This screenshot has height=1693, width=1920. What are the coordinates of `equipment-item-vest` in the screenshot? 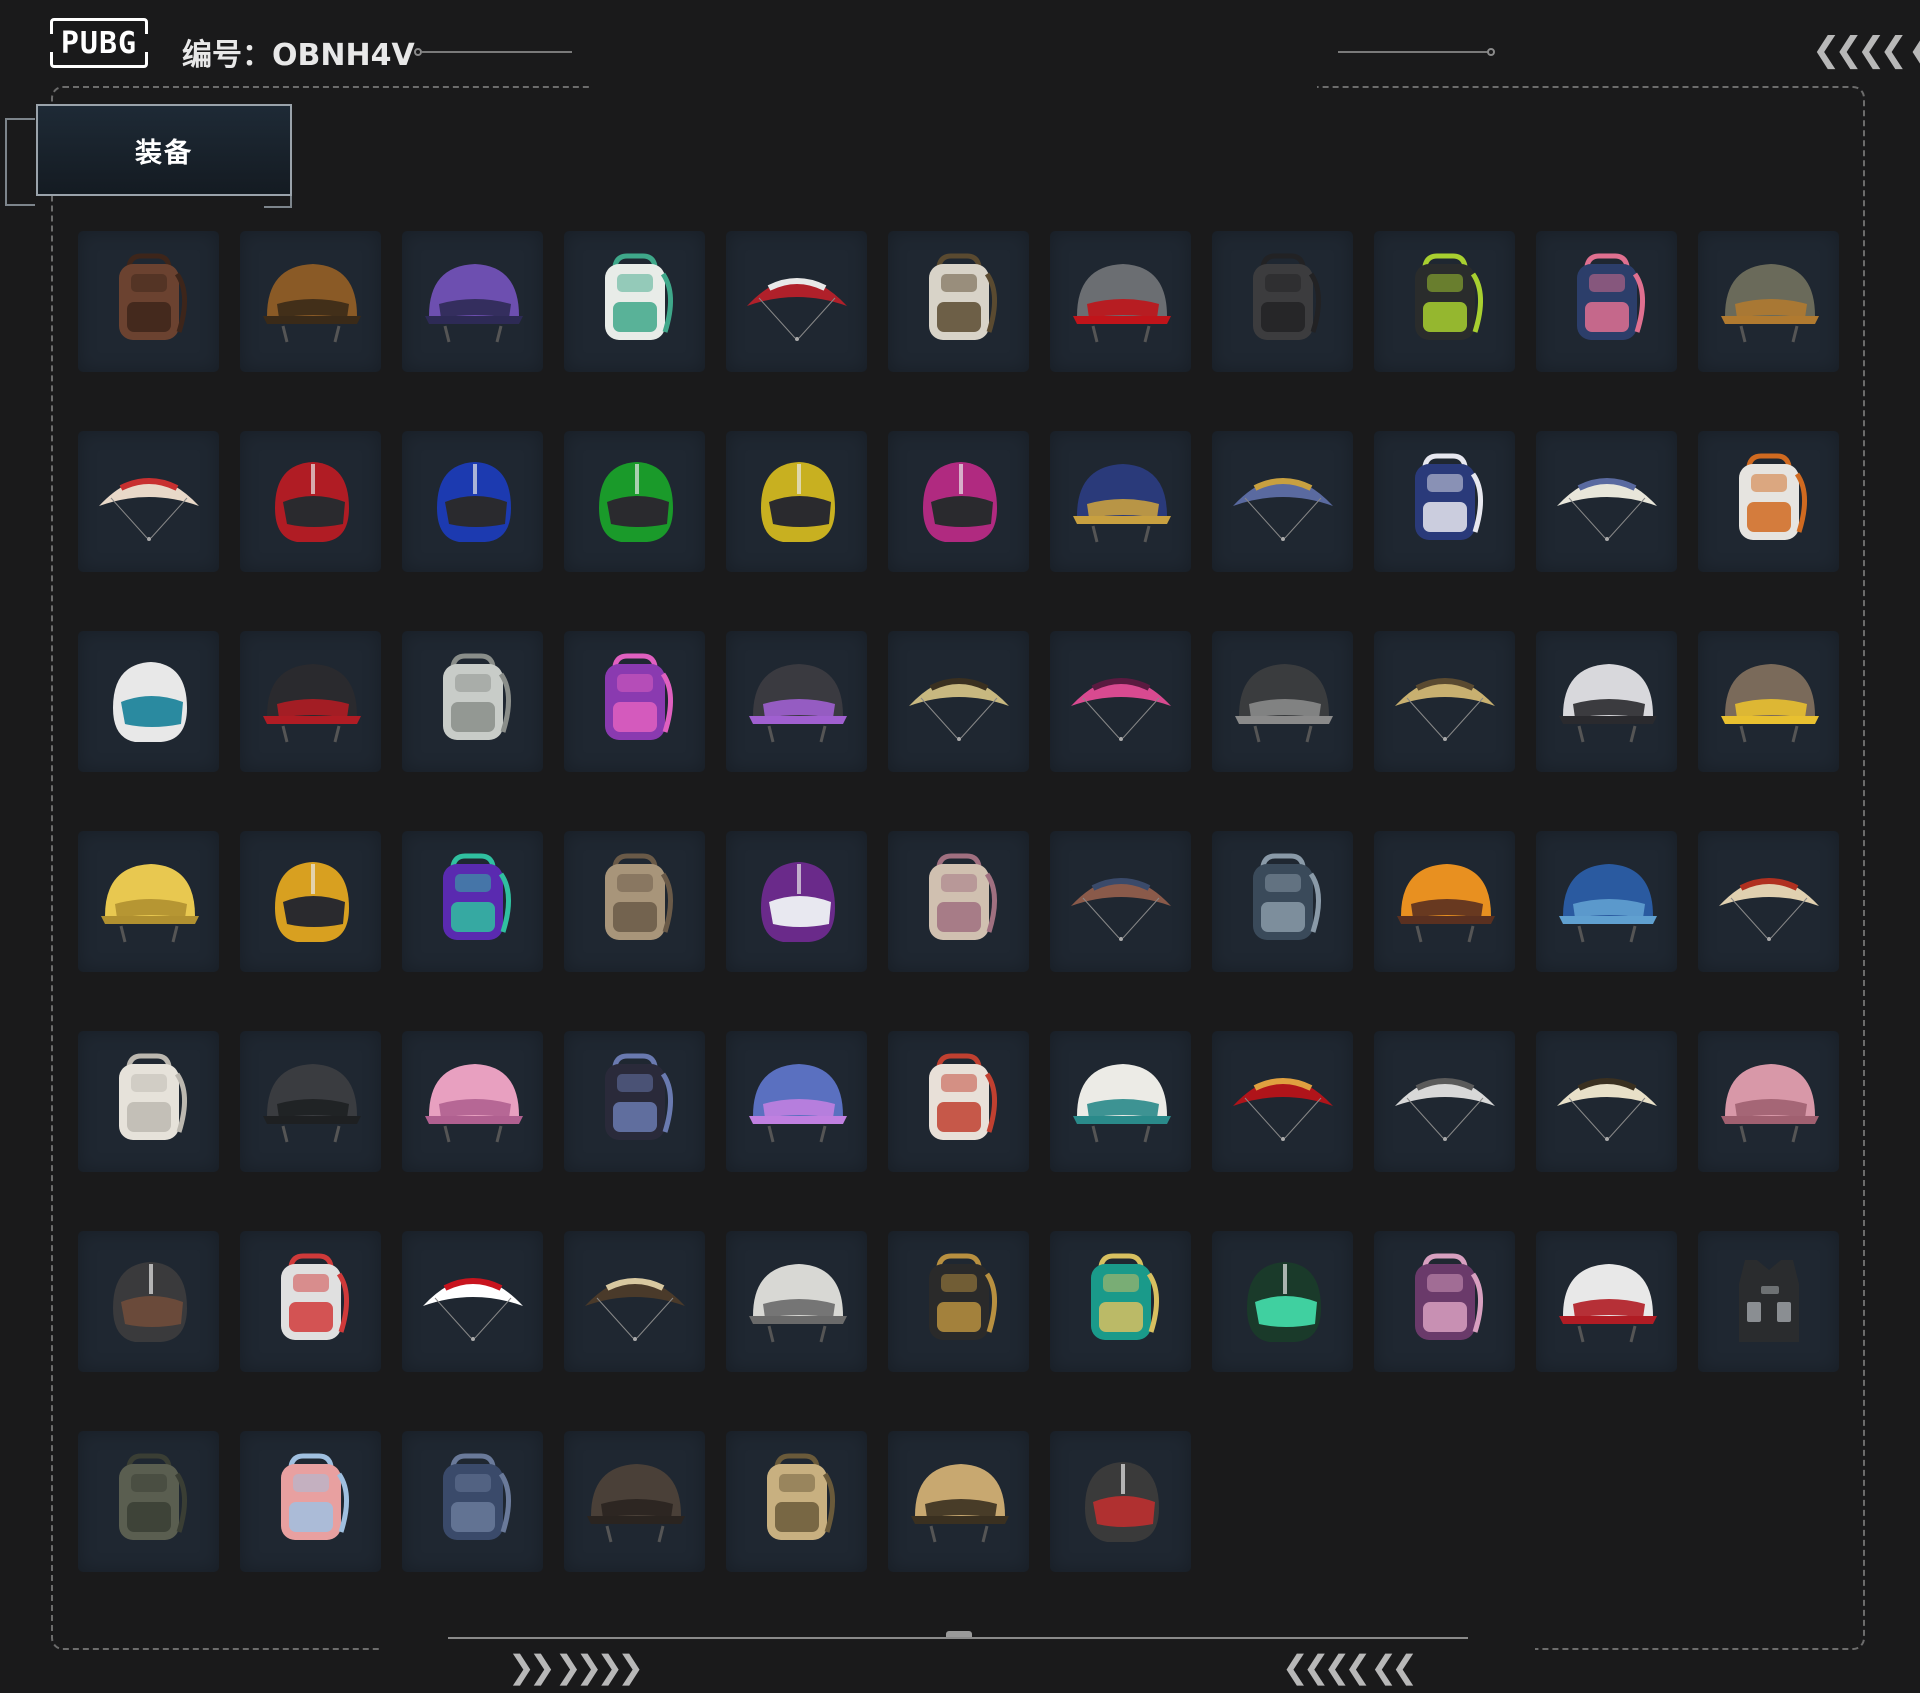 It's located at (1768, 1301).